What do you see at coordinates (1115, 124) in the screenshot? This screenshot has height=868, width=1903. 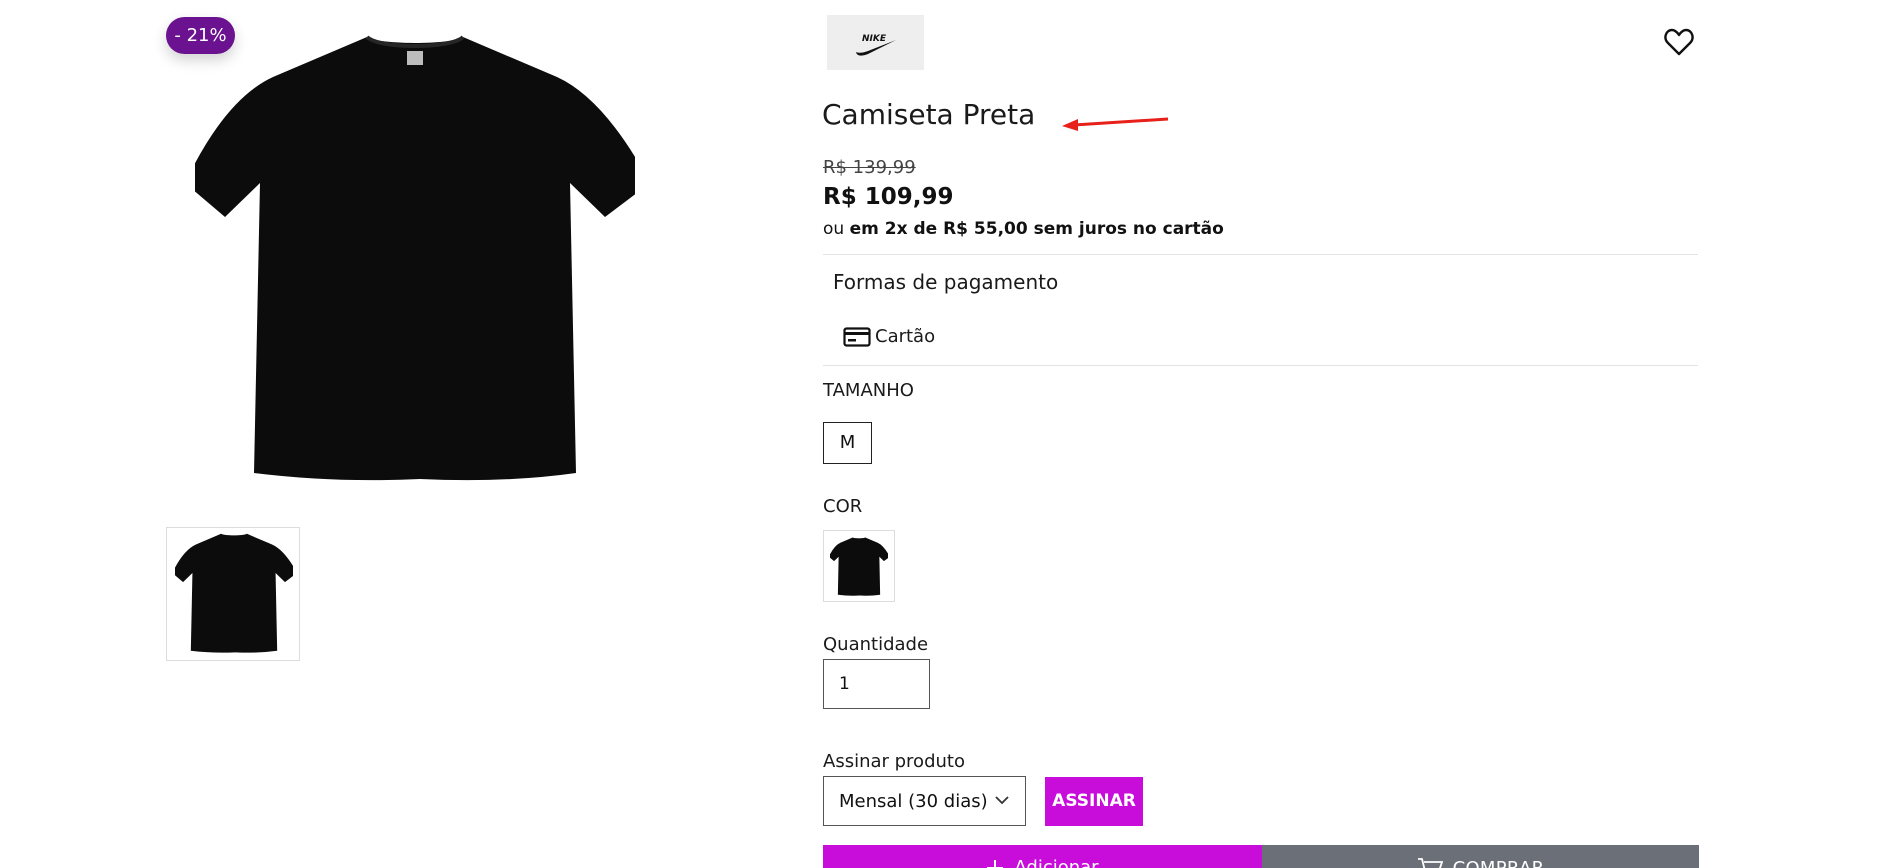 I see `annotation-arrow-icon` at bounding box center [1115, 124].